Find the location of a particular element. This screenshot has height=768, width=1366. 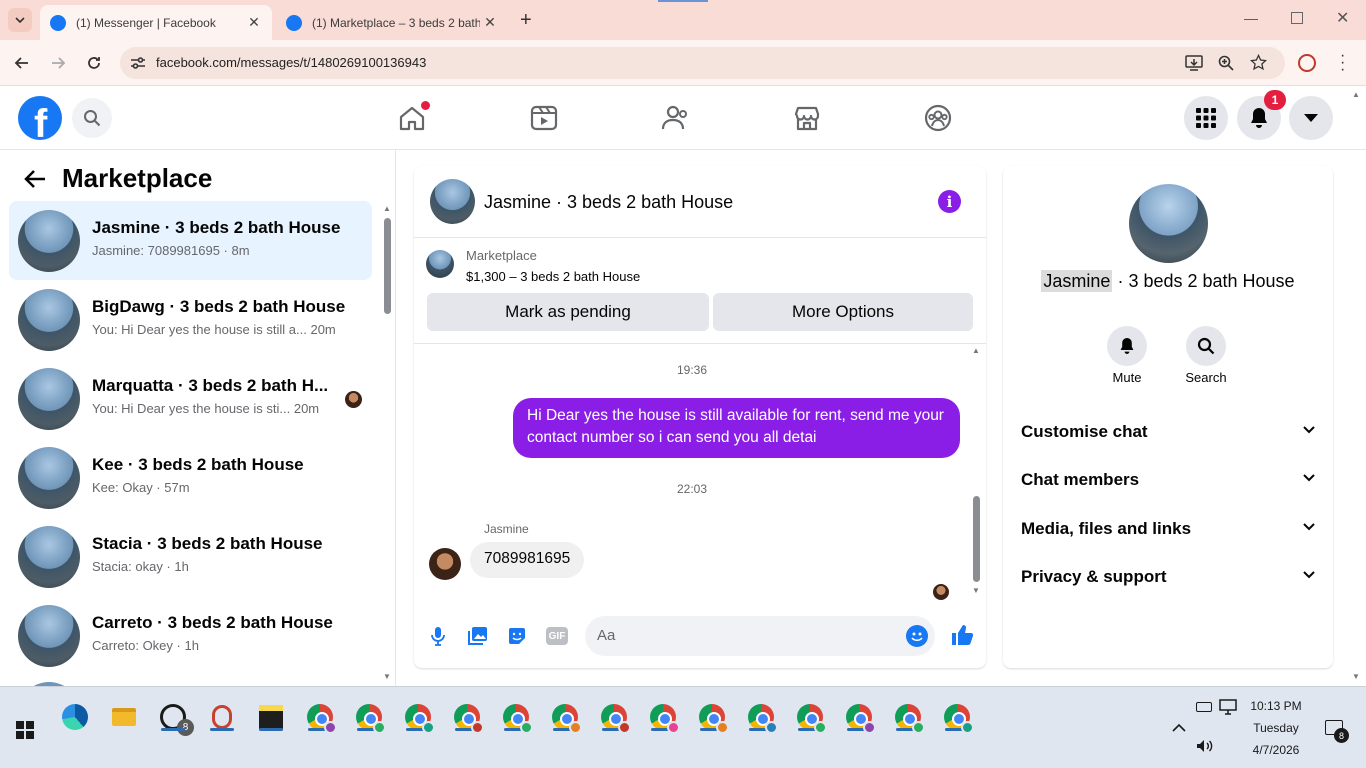

friends-icon is located at coordinates (675, 118).